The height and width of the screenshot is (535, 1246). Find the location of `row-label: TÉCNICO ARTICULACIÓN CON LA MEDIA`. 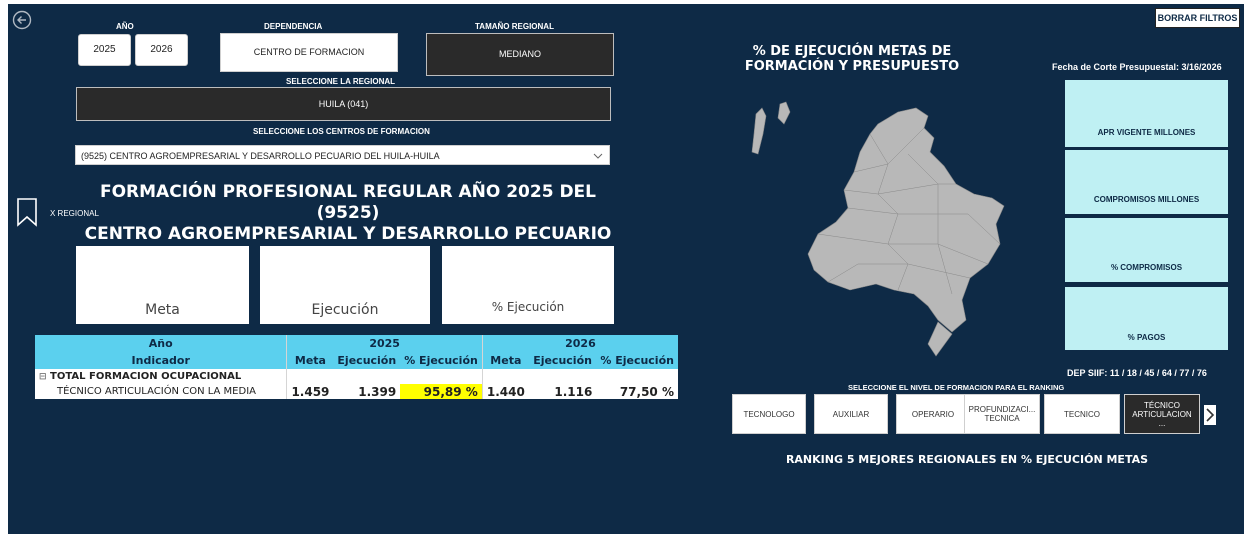

row-label: TÉCNICO ARTICULACIÓN CON LA MEDIA is located at coordinates (161, 391).